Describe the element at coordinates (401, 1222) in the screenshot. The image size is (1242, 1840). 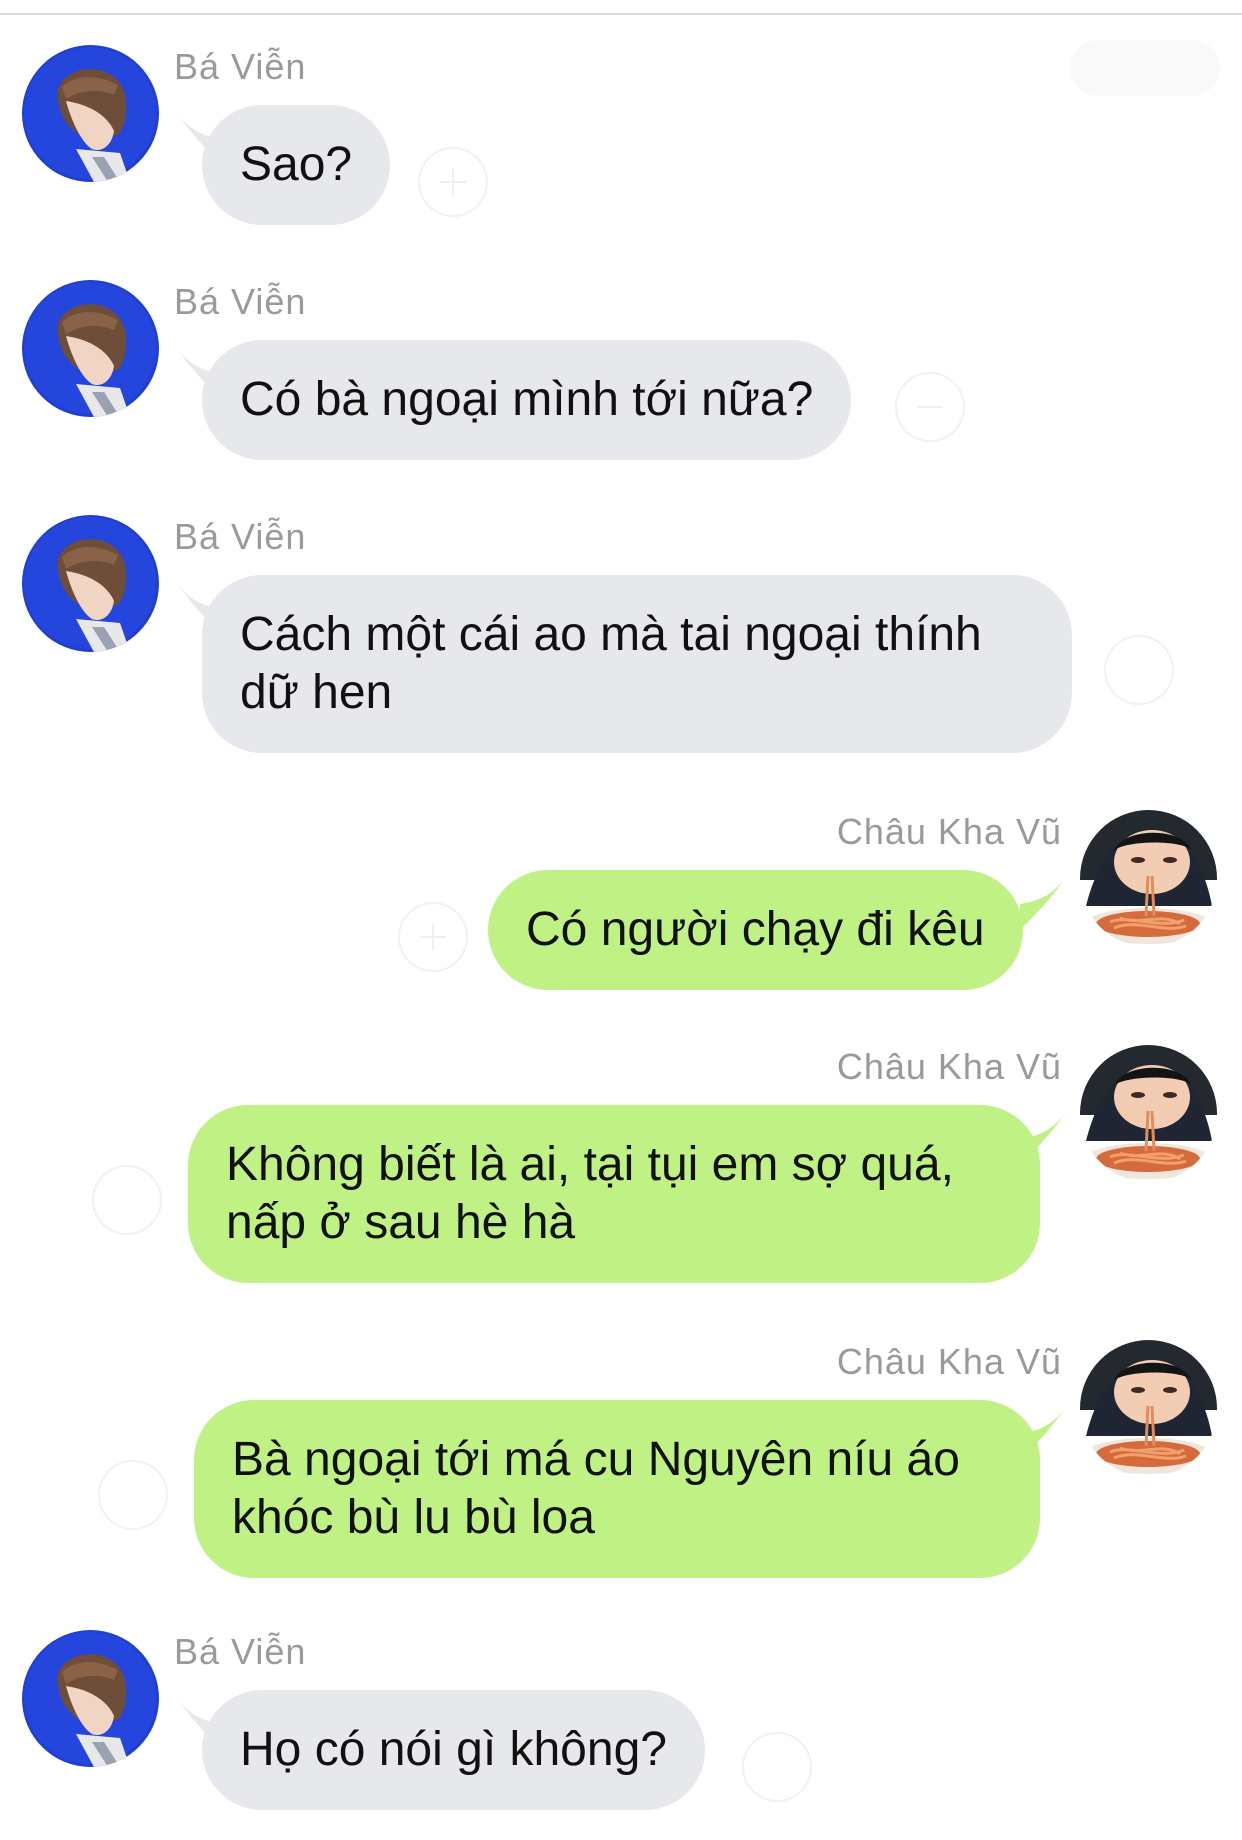
I see `message-line: nấp ở sau hè hà` at that location.